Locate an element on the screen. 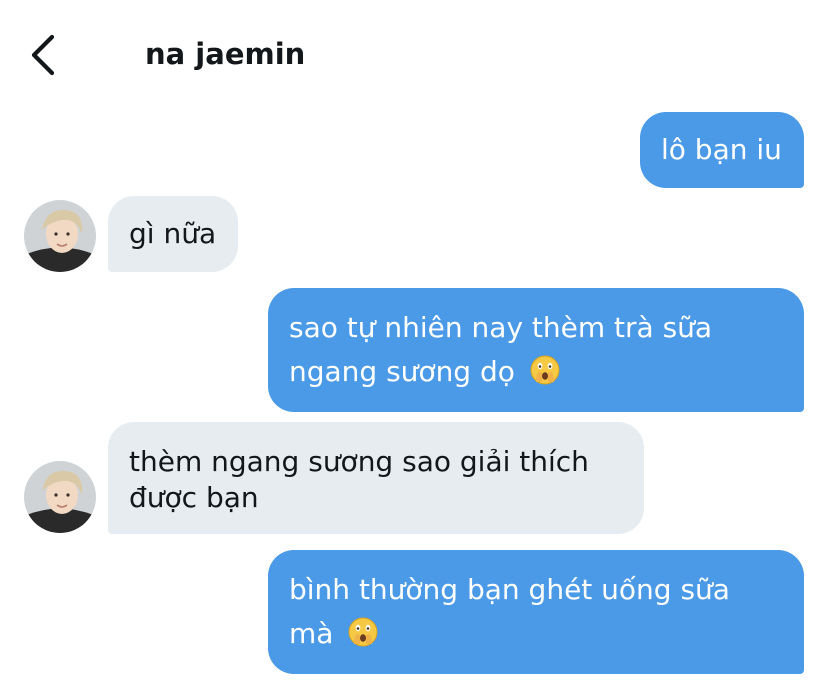 Image resolution: width=826 pixels, height=680 pixels. sent-message: lô bạn iu is located at coordinates (722, 150).